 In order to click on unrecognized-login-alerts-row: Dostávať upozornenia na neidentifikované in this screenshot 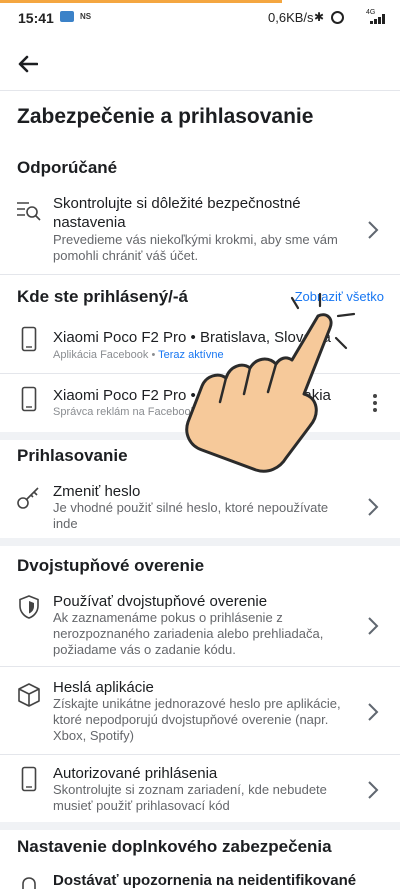, I will do `click(200, 878)`.